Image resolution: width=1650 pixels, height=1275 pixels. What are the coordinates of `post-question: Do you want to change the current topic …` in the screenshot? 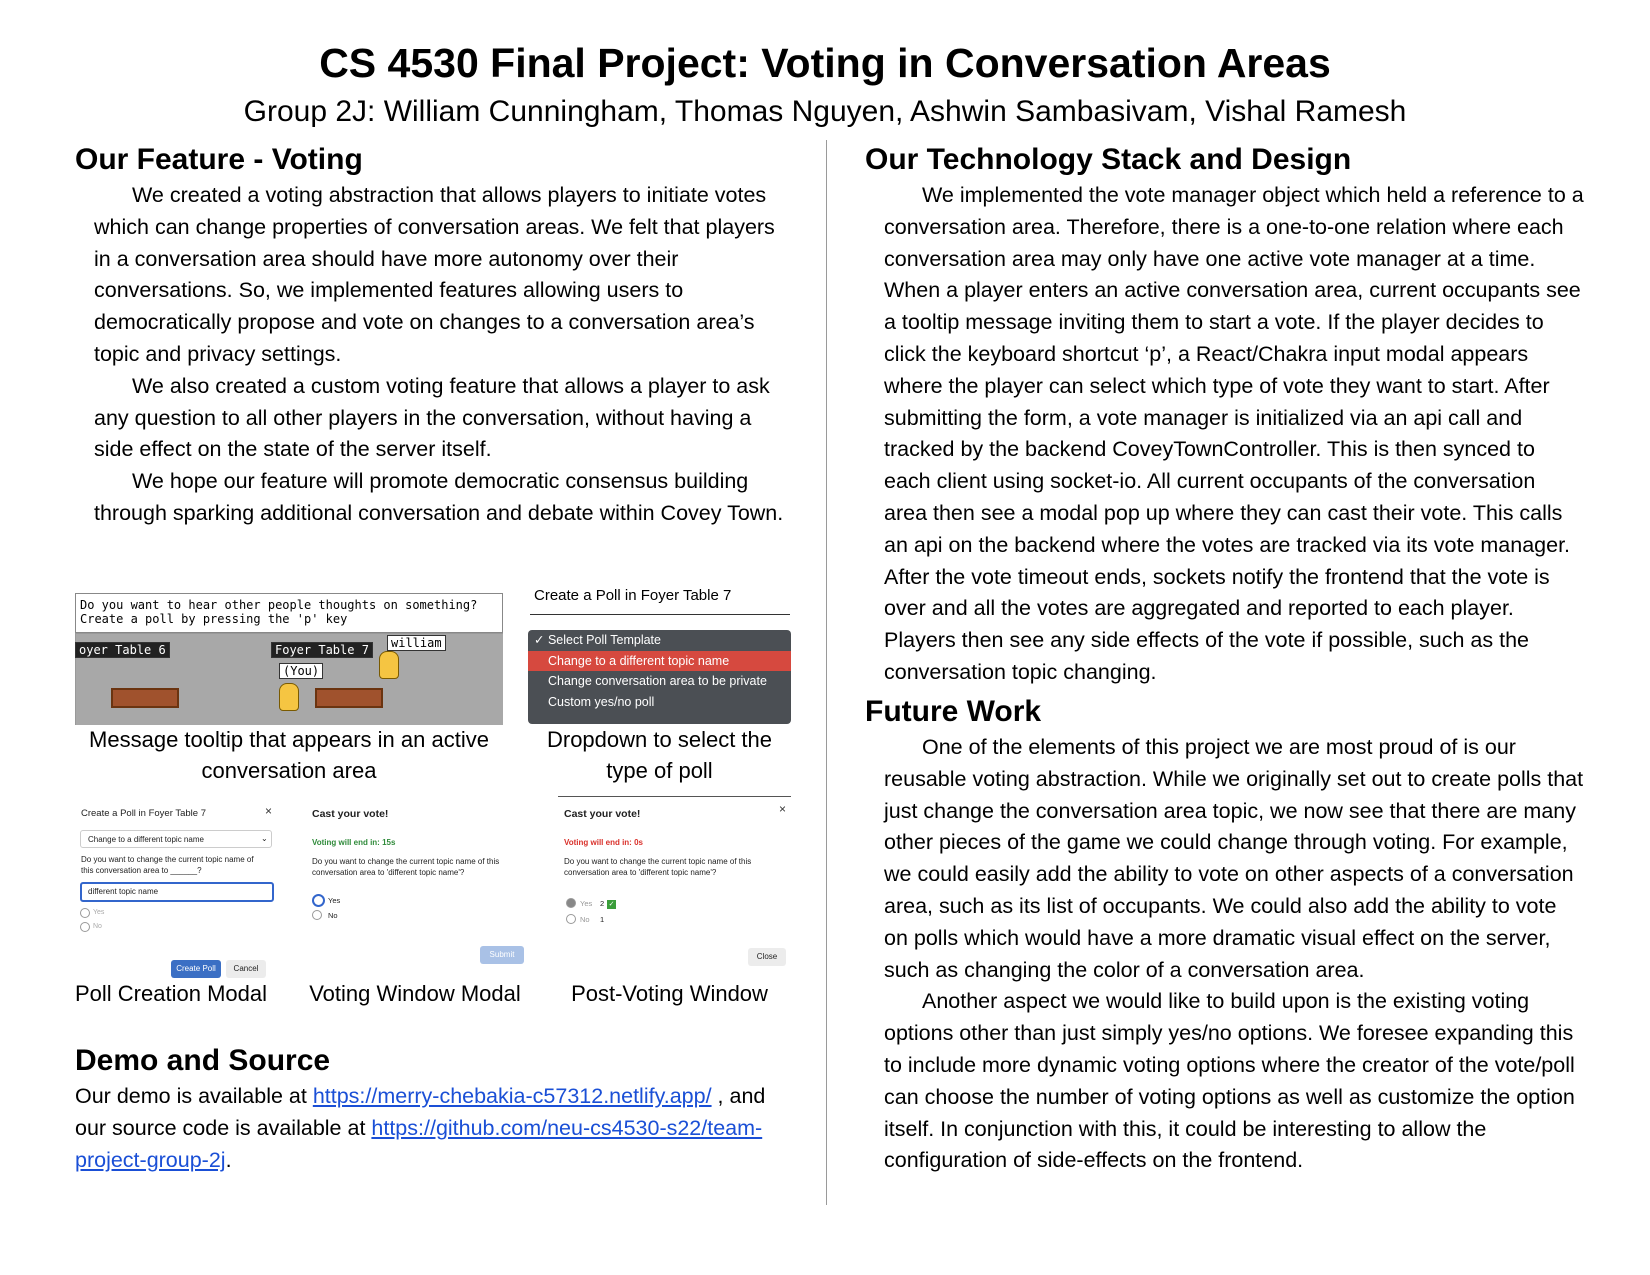 It's located at (658, 867).